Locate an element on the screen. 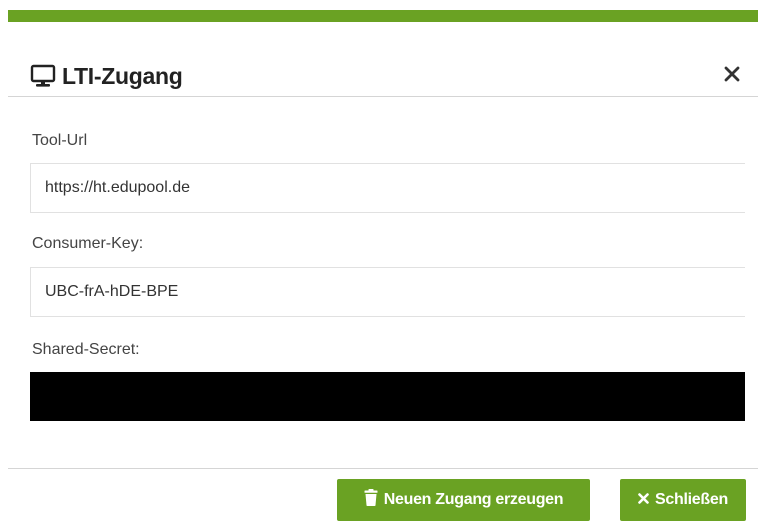 The height and width of the screenshot is (525, 758). footer-divider is located at coordinates (383, 468).